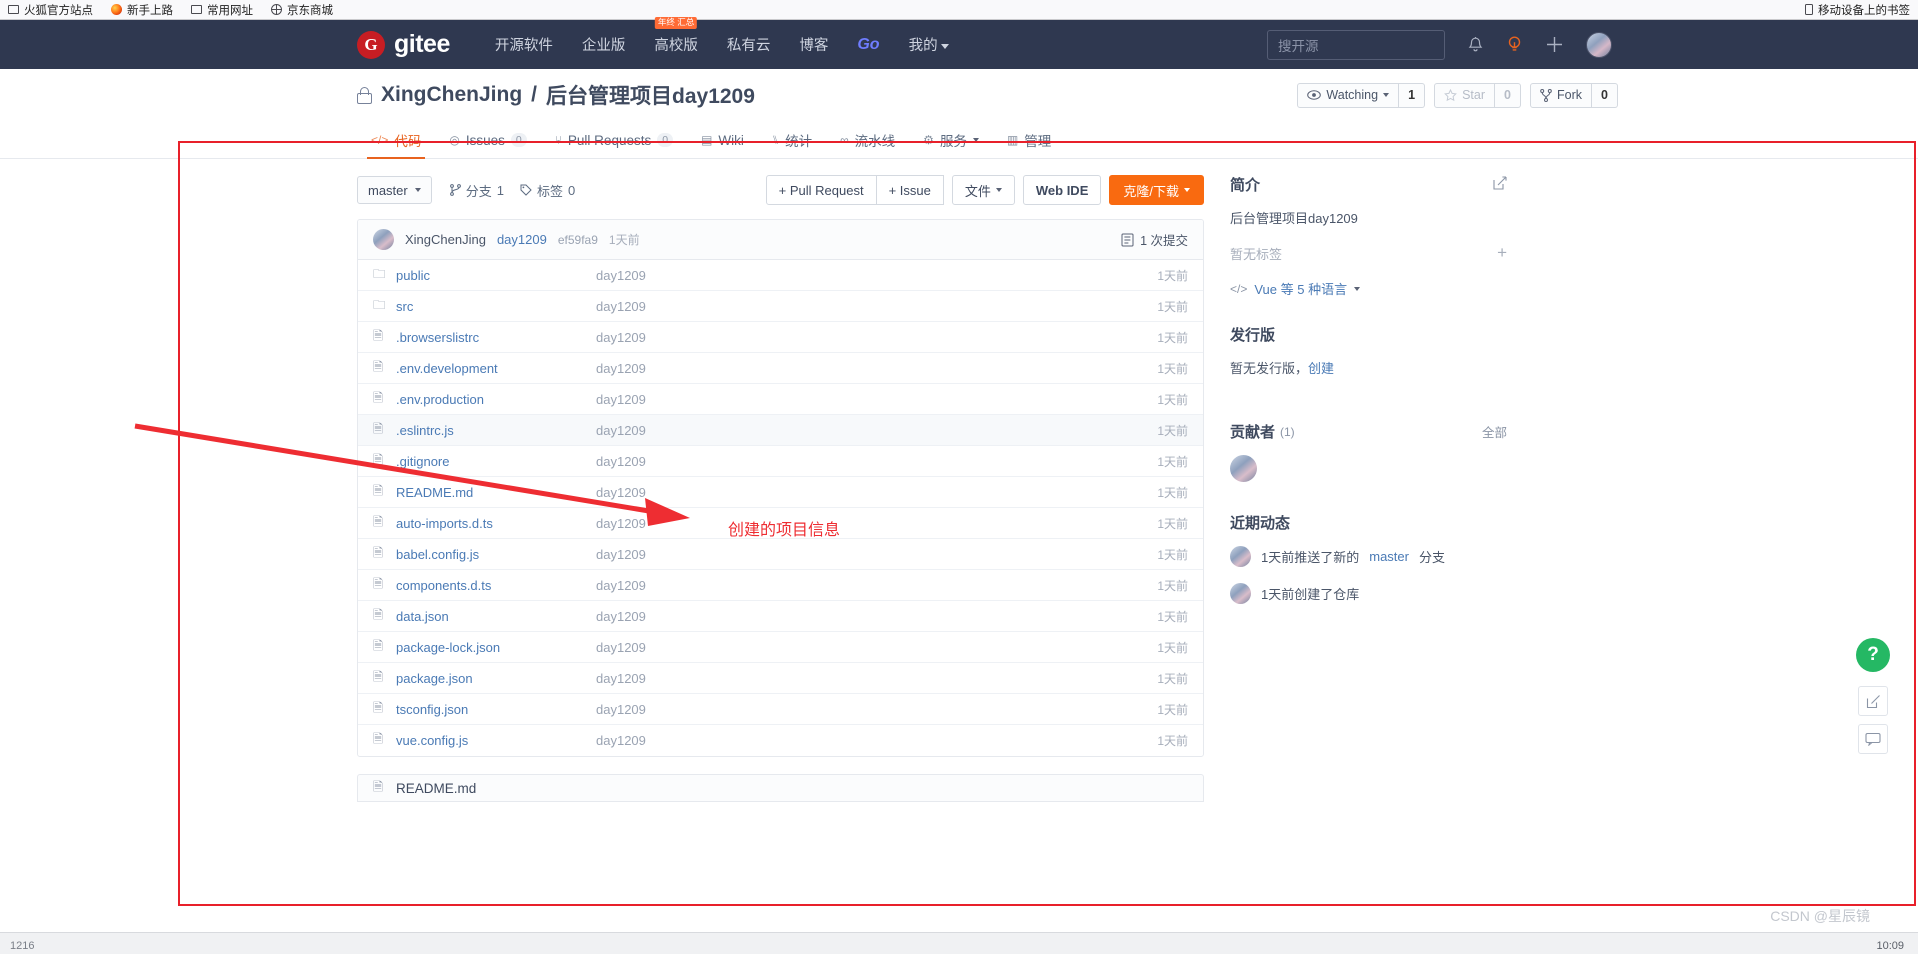 Image resolution: width=1918 pixels, height=954 pixels. Describe the element at coordinates (396, 140) in the screenshot. I see `tab-code: </> 代码` at that location.